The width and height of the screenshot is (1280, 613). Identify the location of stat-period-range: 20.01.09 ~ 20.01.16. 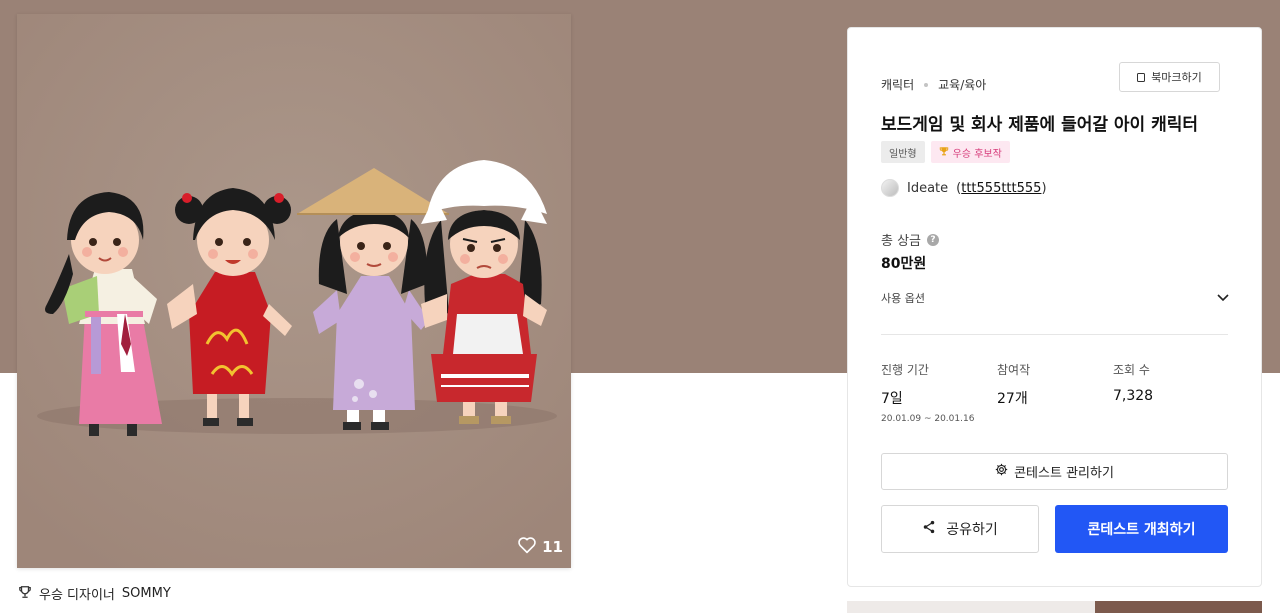
(928, 419).